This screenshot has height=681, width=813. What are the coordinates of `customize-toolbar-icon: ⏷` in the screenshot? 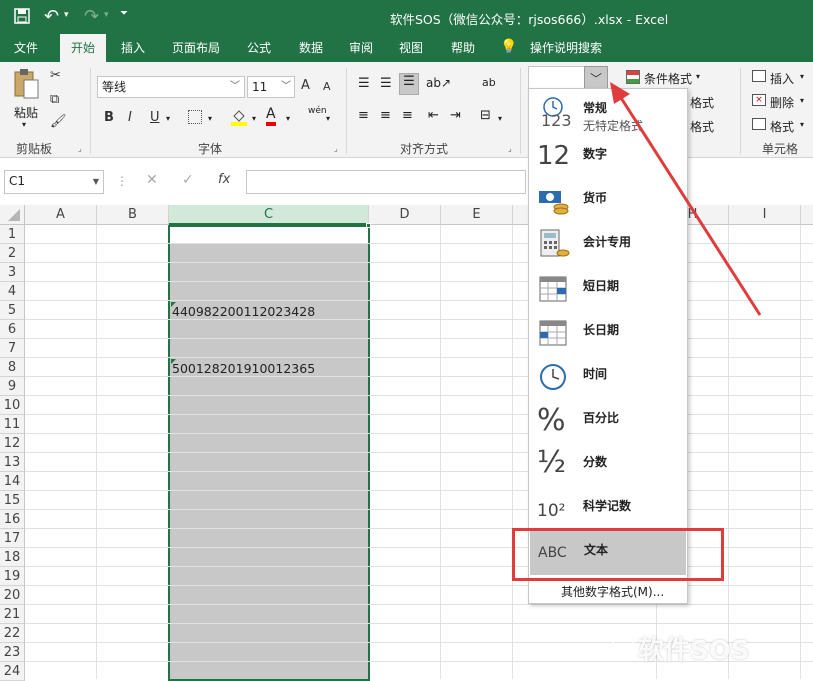 It's located at (124, 13).